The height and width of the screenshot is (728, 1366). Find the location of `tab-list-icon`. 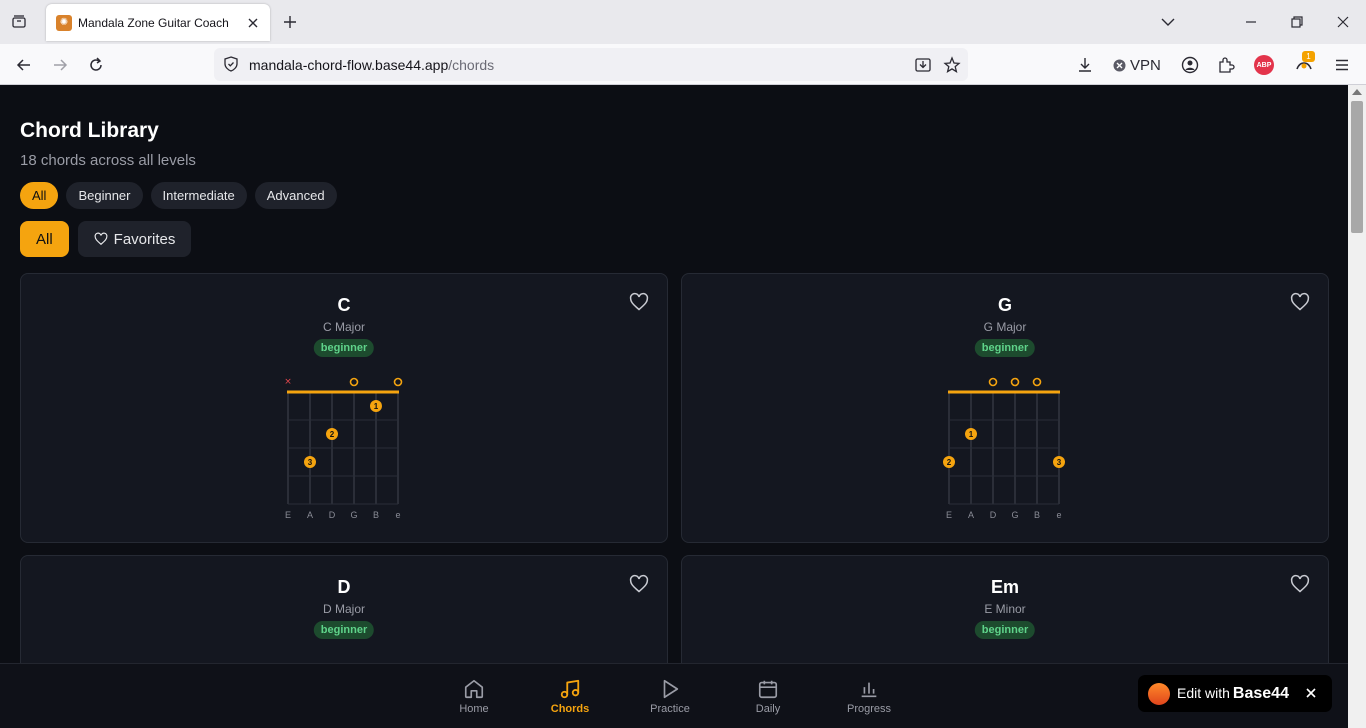

tab-list-icon is located at coordinates (19, 22).